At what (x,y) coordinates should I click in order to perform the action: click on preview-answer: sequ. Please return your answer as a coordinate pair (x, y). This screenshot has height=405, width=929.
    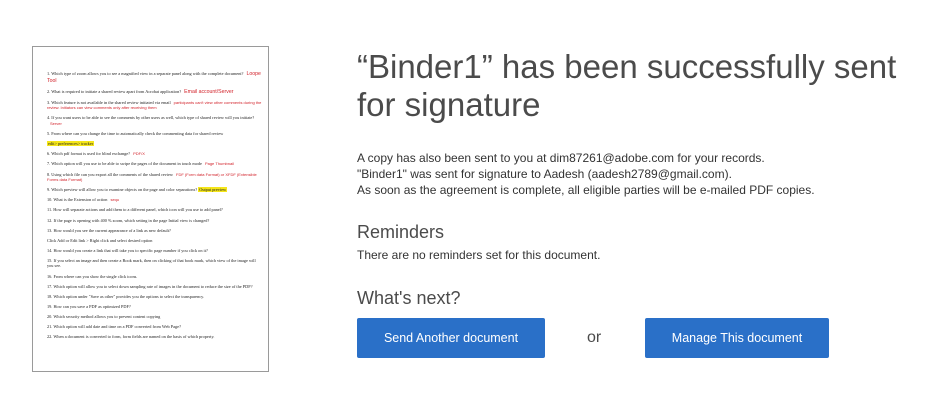
    Looking at the image, I should click on (115, 200).